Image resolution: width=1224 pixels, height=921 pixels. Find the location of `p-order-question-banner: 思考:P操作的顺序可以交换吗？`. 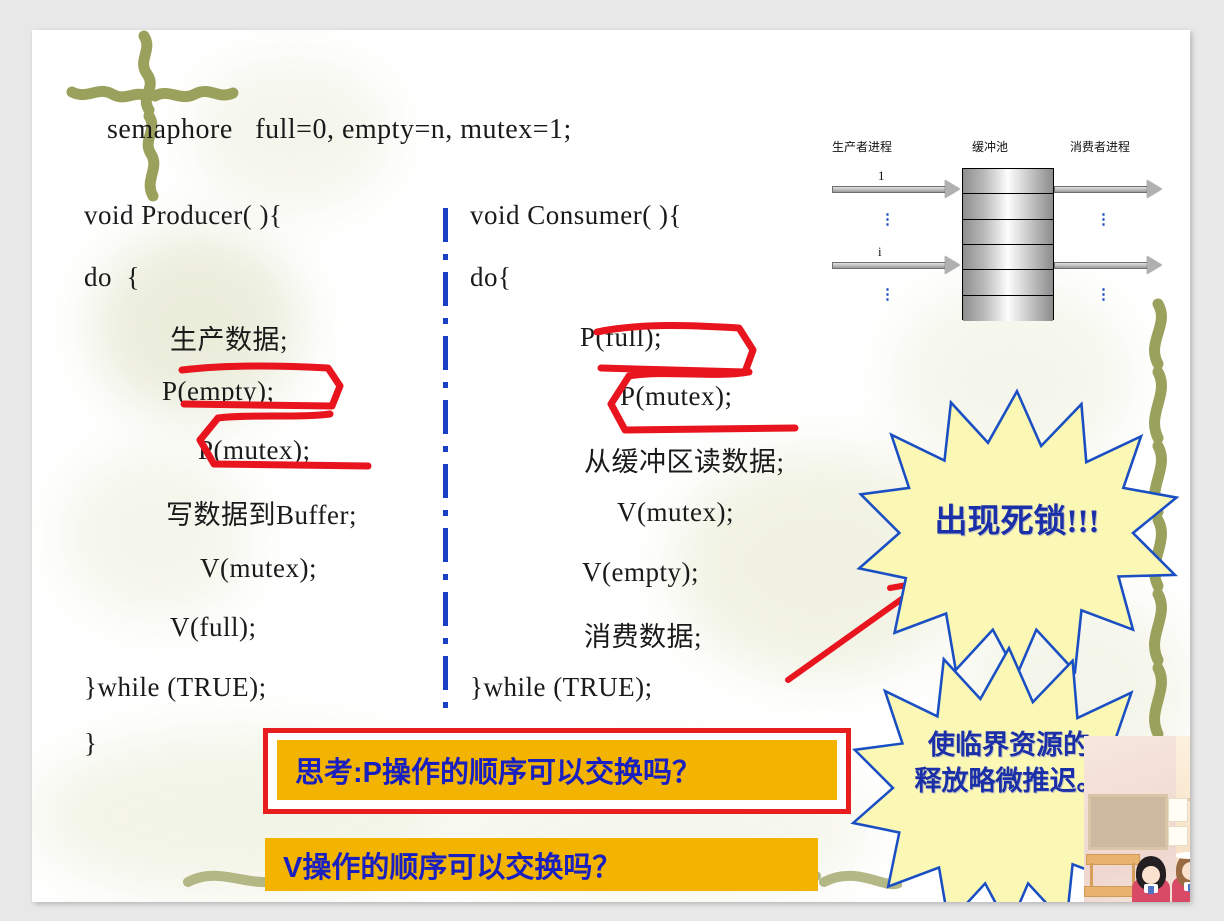

p-order-question-banner: 思考:P操作的顺序可以交换吗？ is located at coordinates (557, 770).